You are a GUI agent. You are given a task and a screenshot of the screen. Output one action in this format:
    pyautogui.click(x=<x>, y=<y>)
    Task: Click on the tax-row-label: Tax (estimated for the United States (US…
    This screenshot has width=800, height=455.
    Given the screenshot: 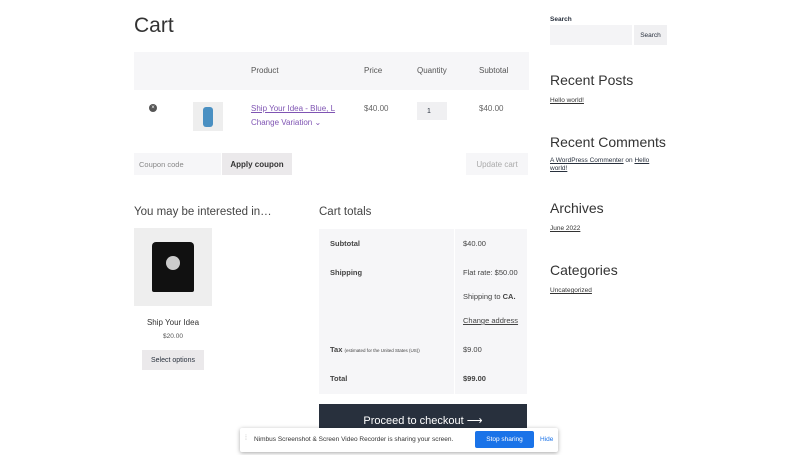 What is the action you would take?
    pyautogui.click(x=375, y=349)
    